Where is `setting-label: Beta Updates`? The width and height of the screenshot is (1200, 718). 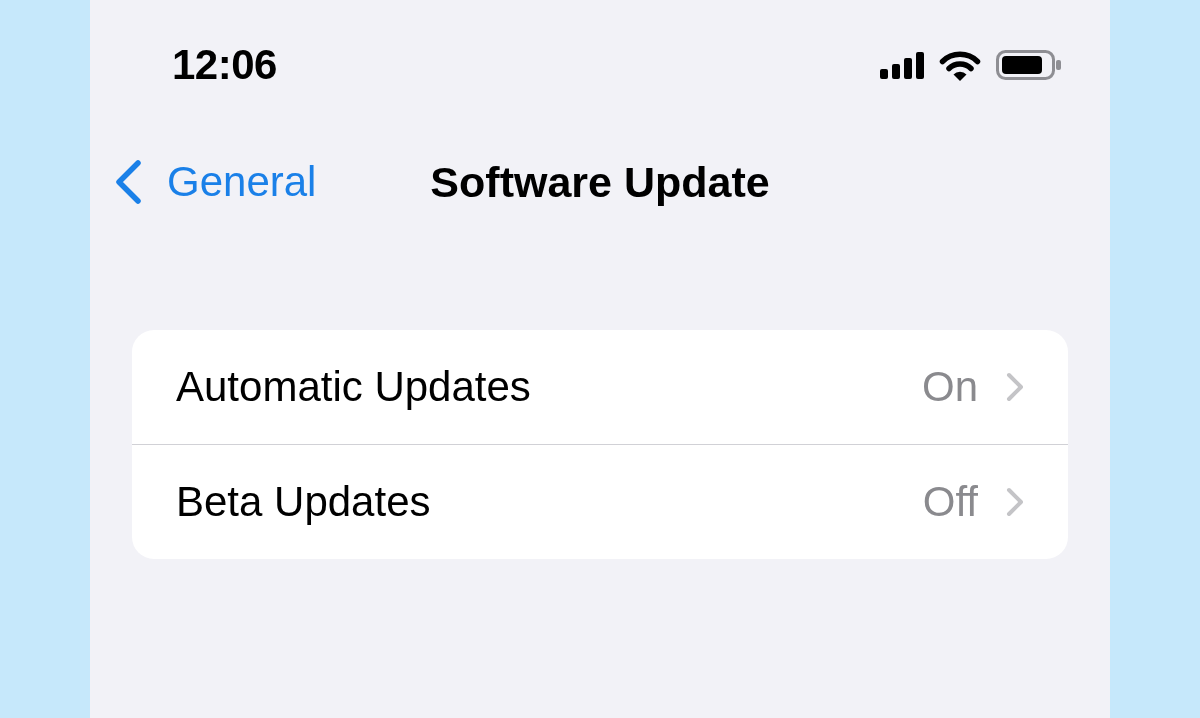
setting-label: Beta Updates is located at coordinates (549, 502).